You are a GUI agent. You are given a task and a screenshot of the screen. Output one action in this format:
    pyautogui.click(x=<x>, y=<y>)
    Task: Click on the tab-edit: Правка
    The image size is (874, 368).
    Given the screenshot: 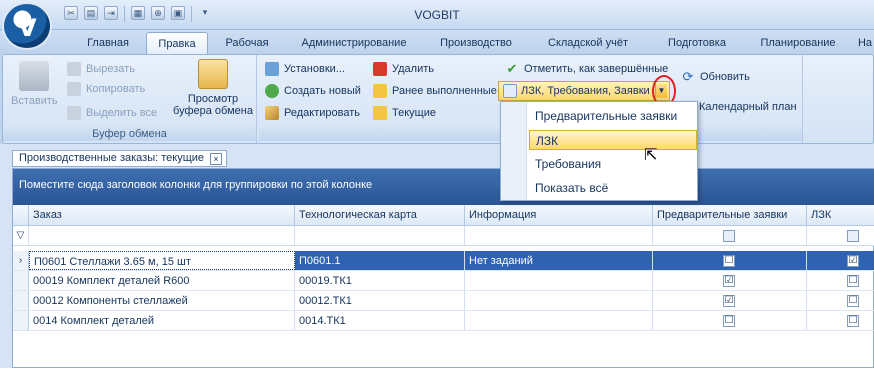 What is the action you would take?
    pyautogui.click(x=177, y=43)
    